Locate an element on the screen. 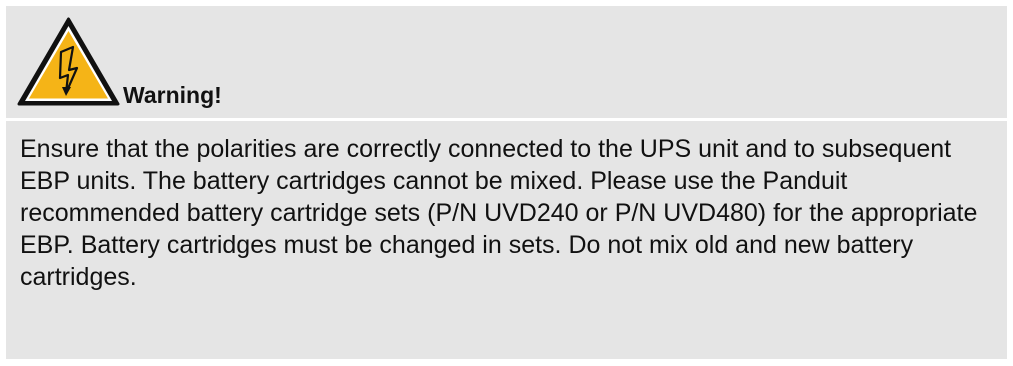 The width and height of the screenshot is (1013, 366). warning-heading: Warning! is located at coordinates (172, 95).